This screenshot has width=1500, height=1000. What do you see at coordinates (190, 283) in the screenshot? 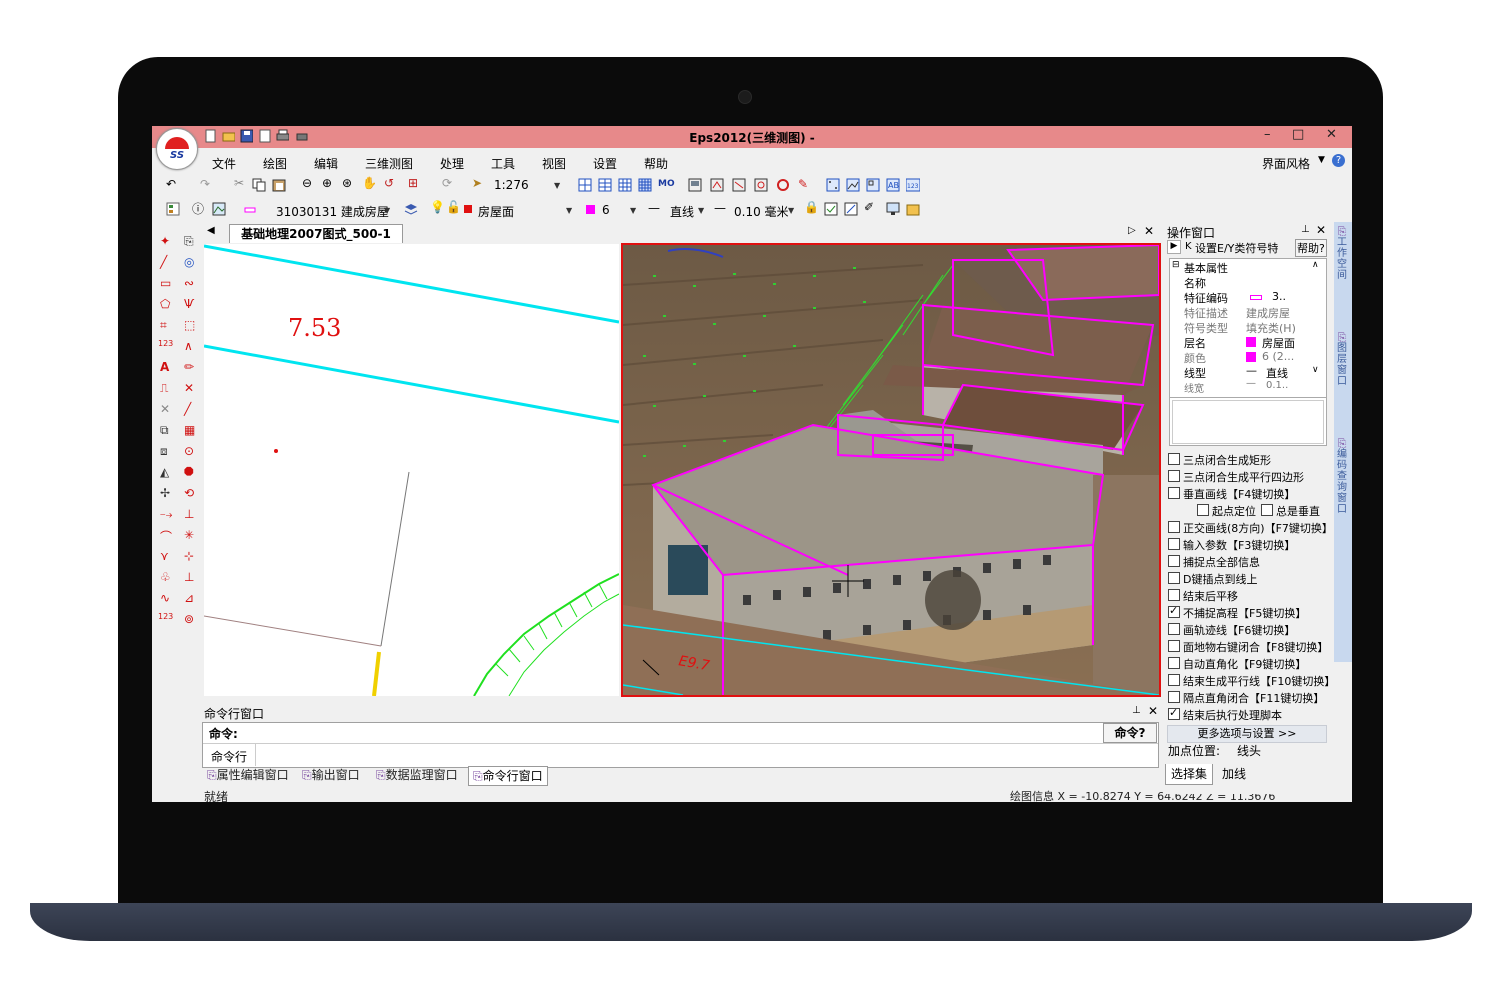
I see `link-tool-icon: ∾` at bounding box center [190, 283].